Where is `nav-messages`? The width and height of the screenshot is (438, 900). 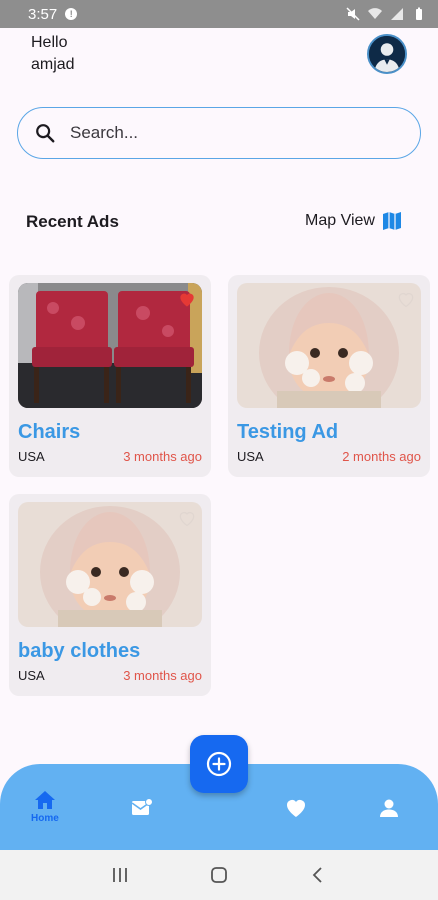 nav-messages is located at coordinates (142, 808).